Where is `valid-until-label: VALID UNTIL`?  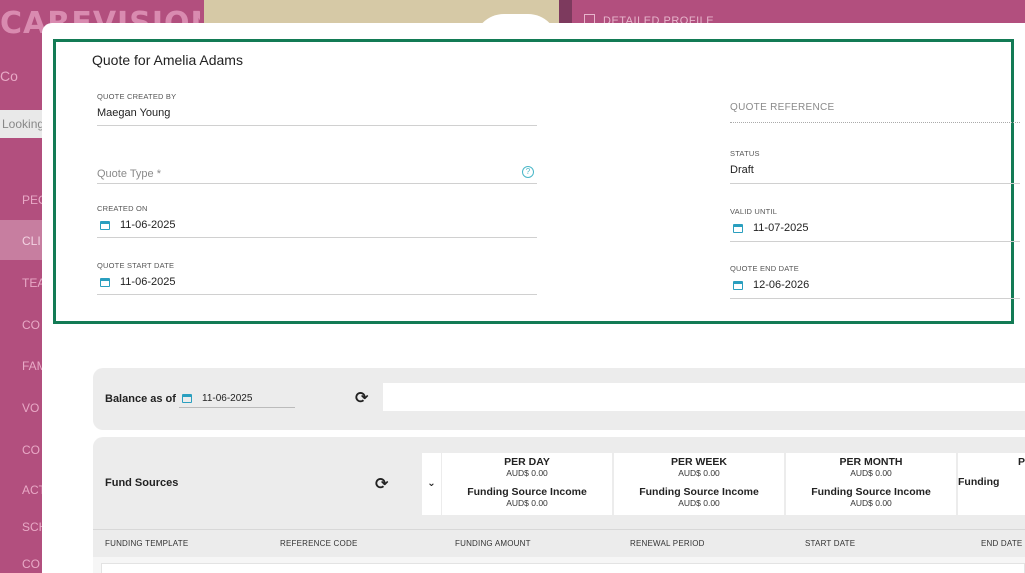 valid-until-label: VALID UNTIL is located at coordinates (754, 211).